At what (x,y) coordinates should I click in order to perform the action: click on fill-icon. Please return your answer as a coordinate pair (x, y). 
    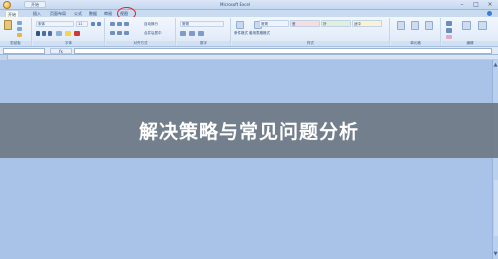
    Looking at the image, I should click on (449, 30).